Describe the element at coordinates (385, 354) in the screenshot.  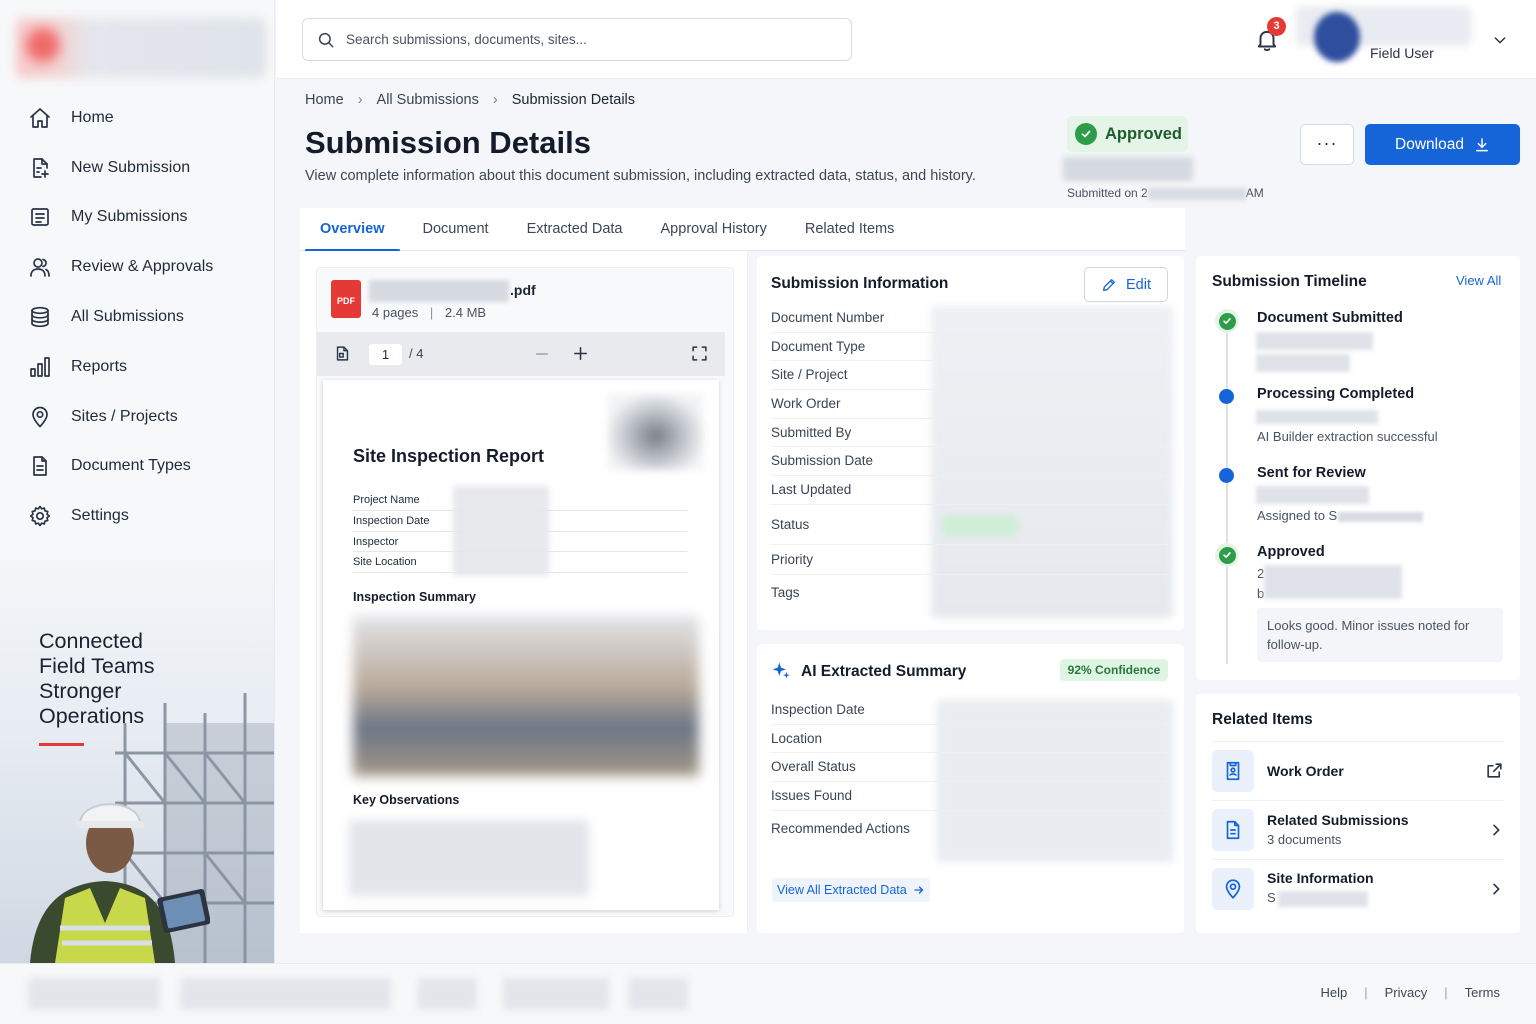
I see `page-number-input: 1` at that location.